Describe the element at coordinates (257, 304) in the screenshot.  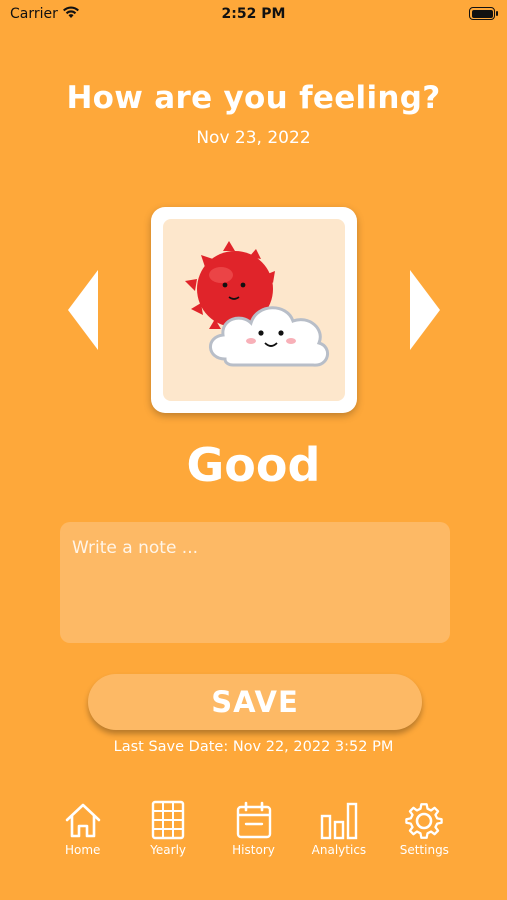
I see `sun-behind-cloud-icon` at that location.